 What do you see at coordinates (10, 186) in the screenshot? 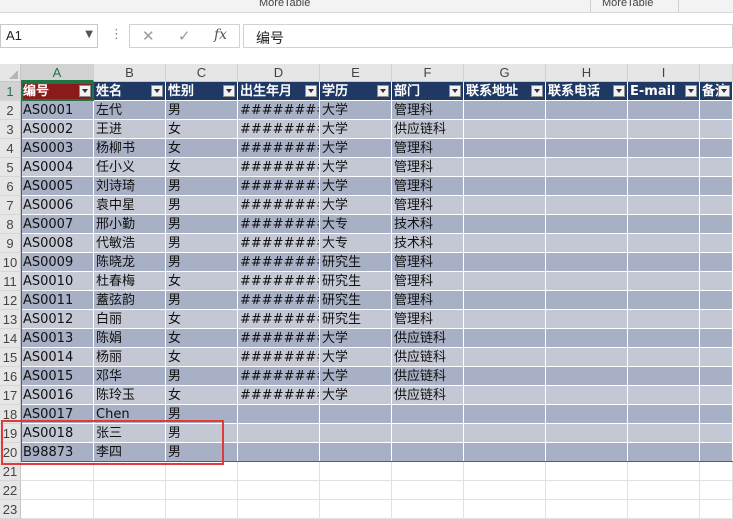
I see `row-header: 6` at bounding box center [10, 186].